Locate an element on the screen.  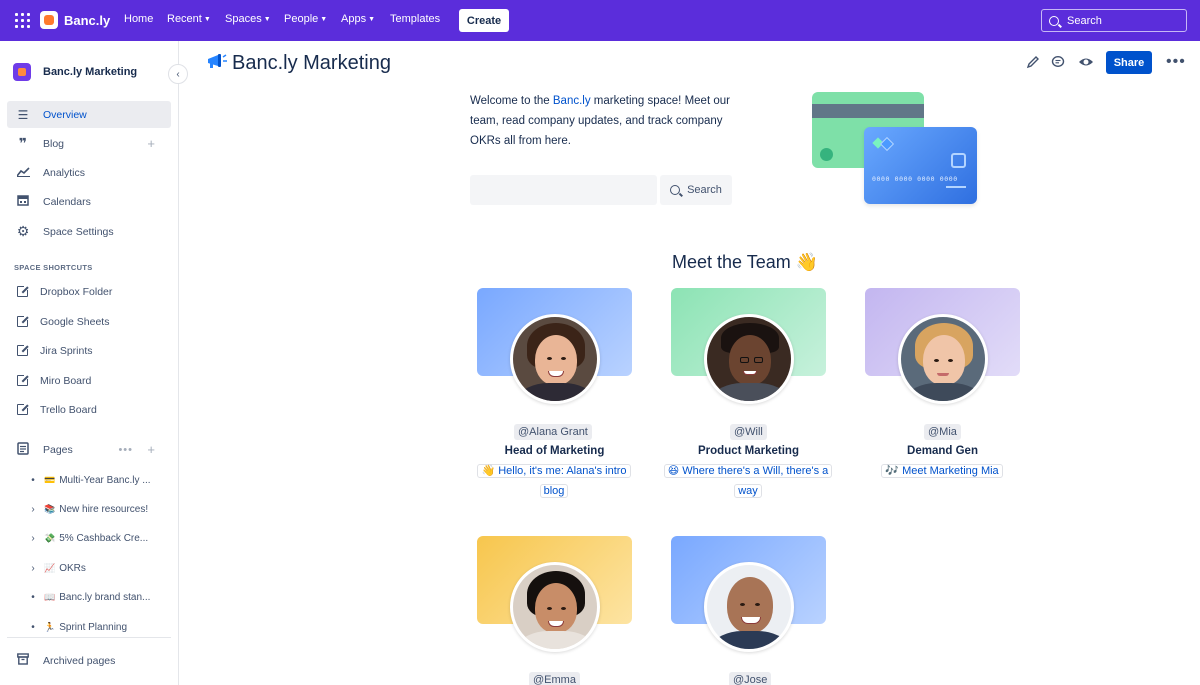
more-icon: ••• is located at coordinates (125, 450).